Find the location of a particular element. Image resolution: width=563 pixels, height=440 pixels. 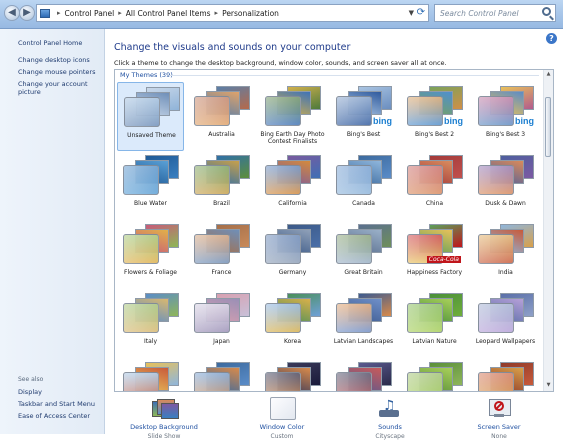

theme-name: Unsaved Theme is located at coordinates (151, 135).